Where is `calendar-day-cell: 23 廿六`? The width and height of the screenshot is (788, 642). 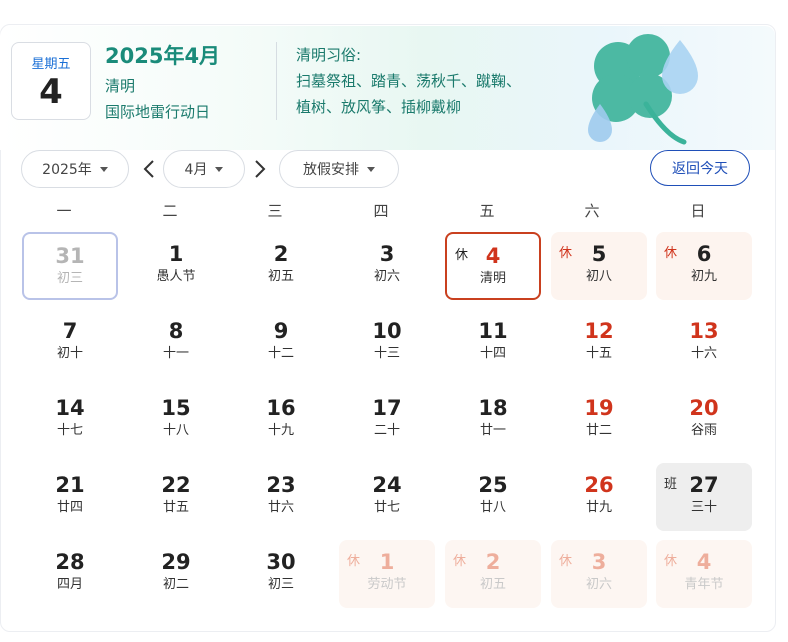 calendar-day-cell: 23 廿六 is located at coordinates (281, 497).